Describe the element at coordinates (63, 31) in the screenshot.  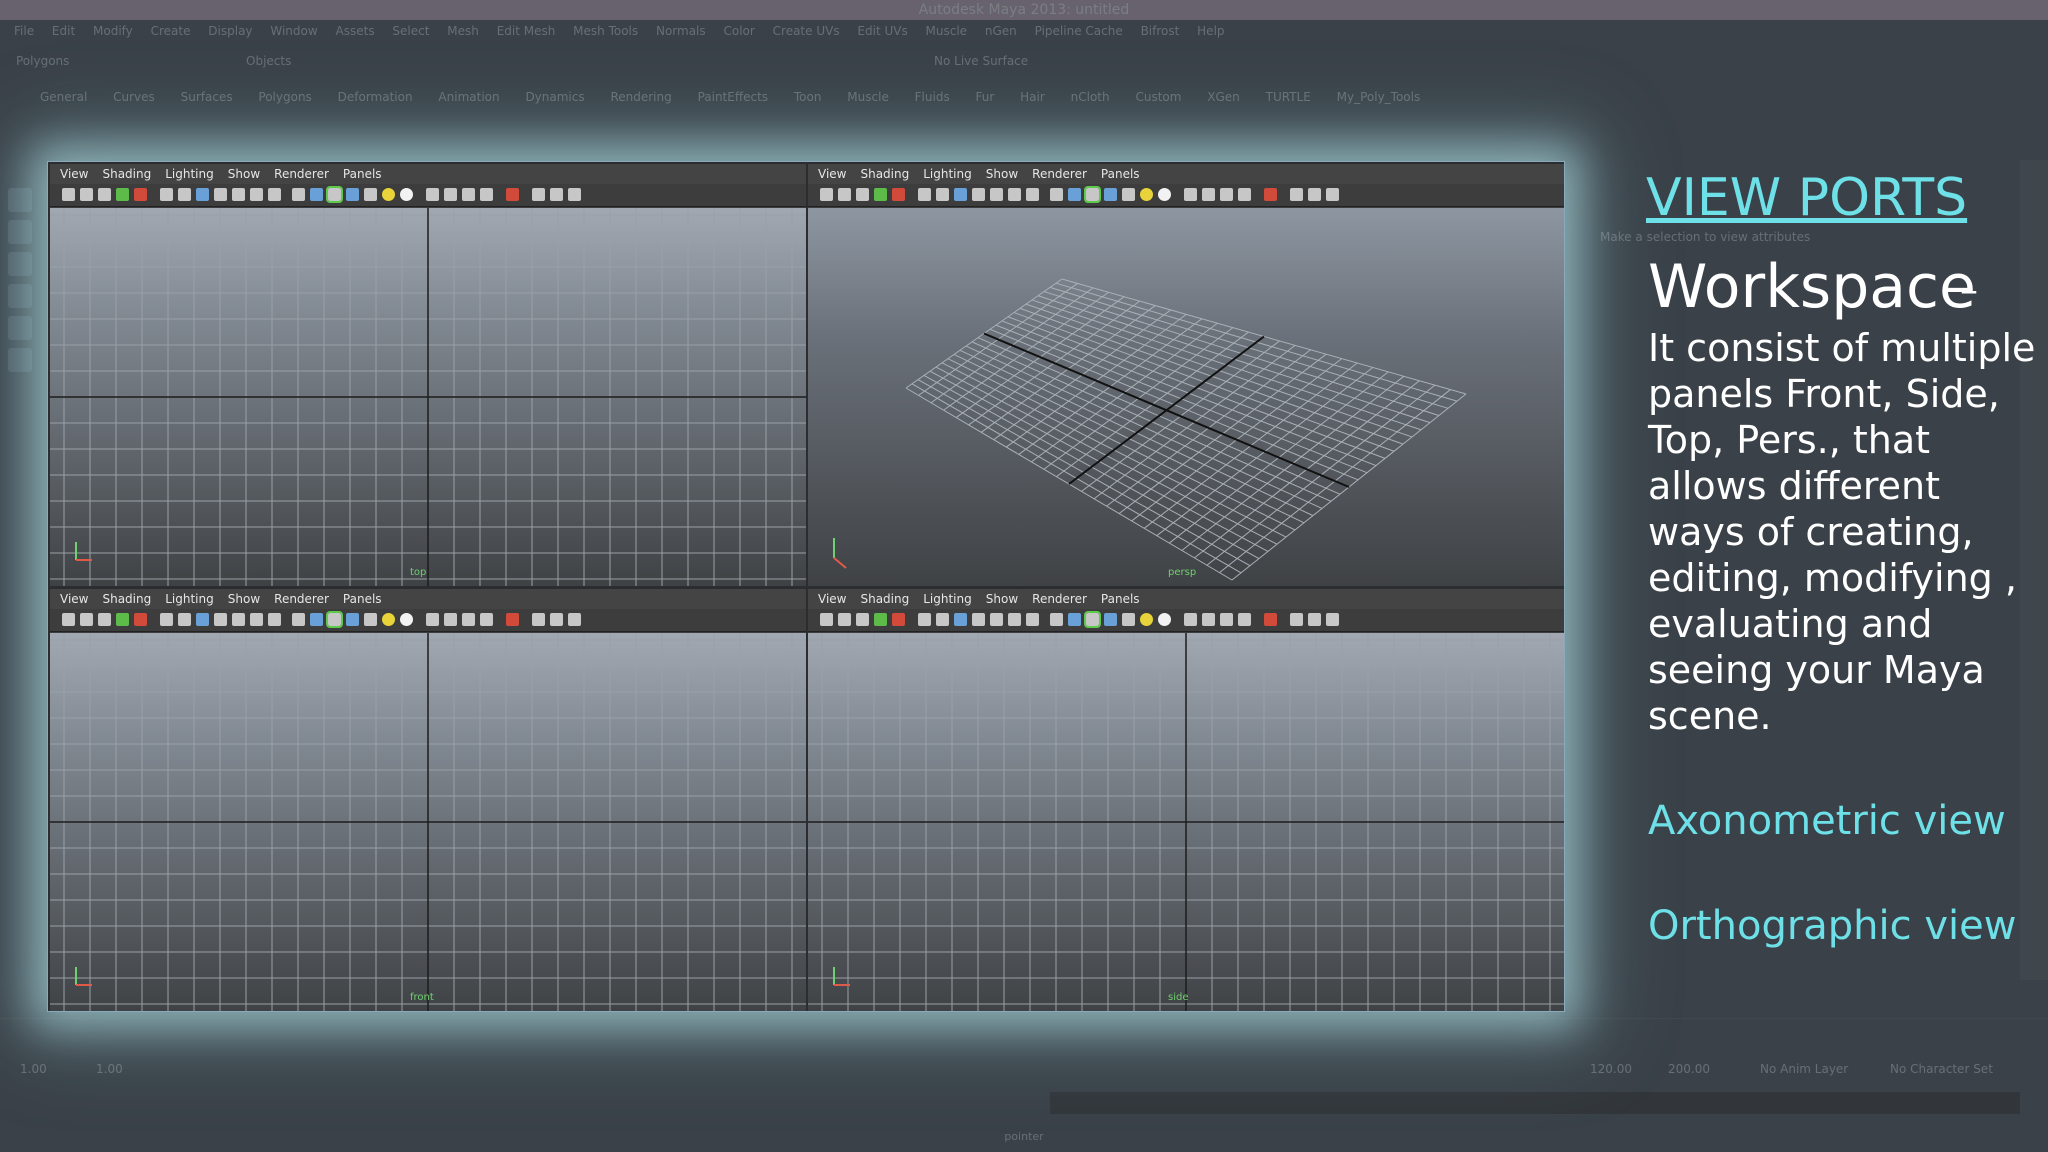
I see `menu-item: Edit` at that location.